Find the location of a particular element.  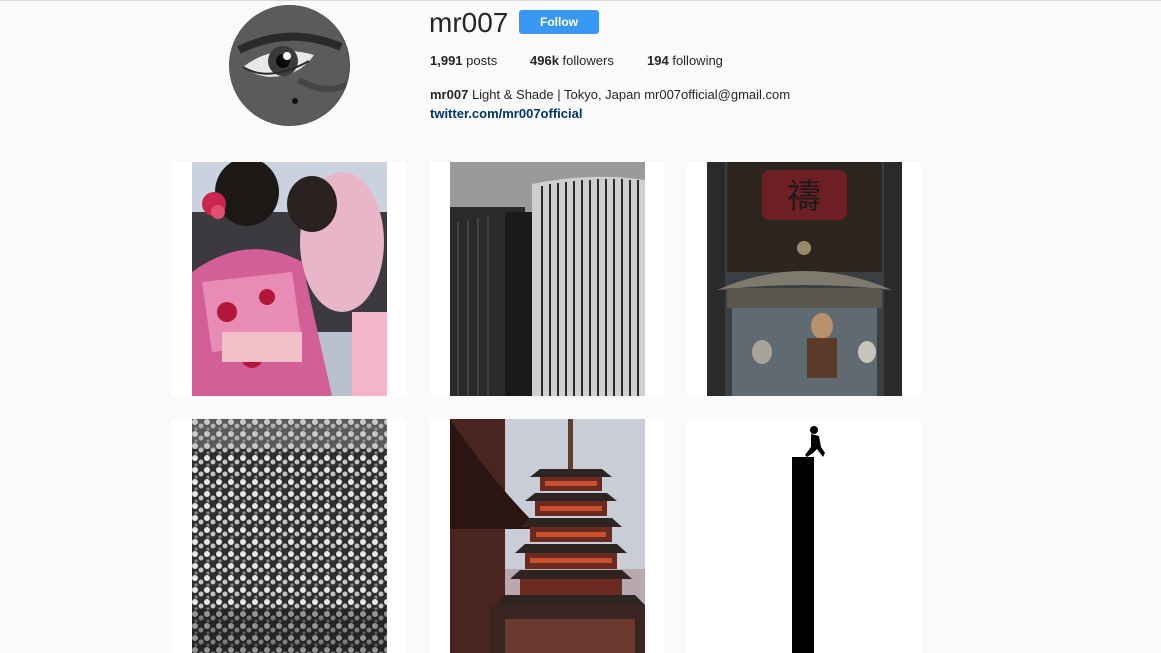

skyscraper-photo-icon is located at coordinates (547, 279).